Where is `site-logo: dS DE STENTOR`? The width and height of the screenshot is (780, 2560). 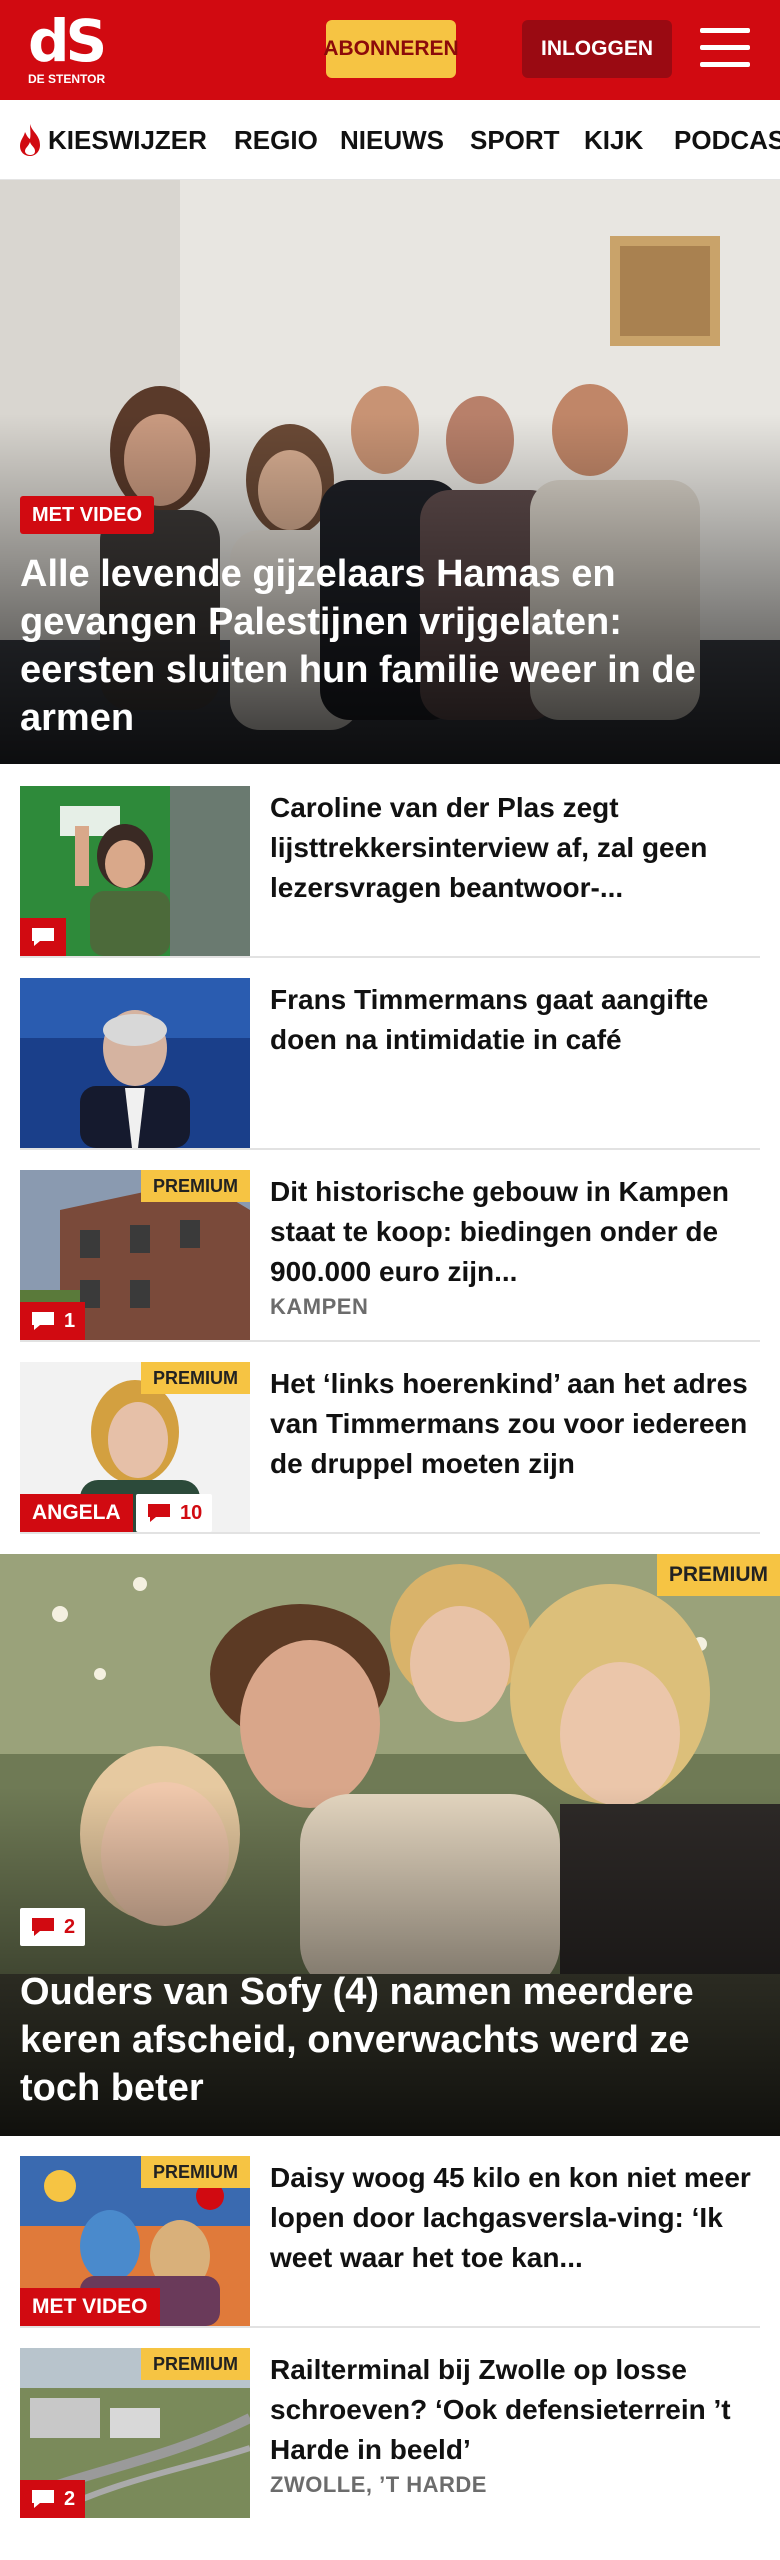 site-logo: dS DE STENTOR is located at coordinates (73, 50).